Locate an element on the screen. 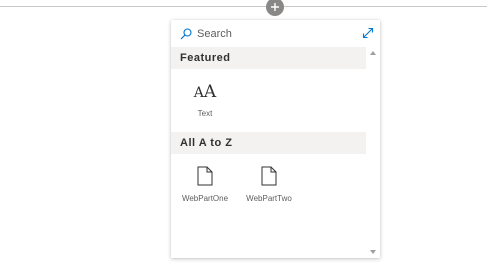 The image size is (487, 269). add-webpart-button is located at coordinates (275, 8).